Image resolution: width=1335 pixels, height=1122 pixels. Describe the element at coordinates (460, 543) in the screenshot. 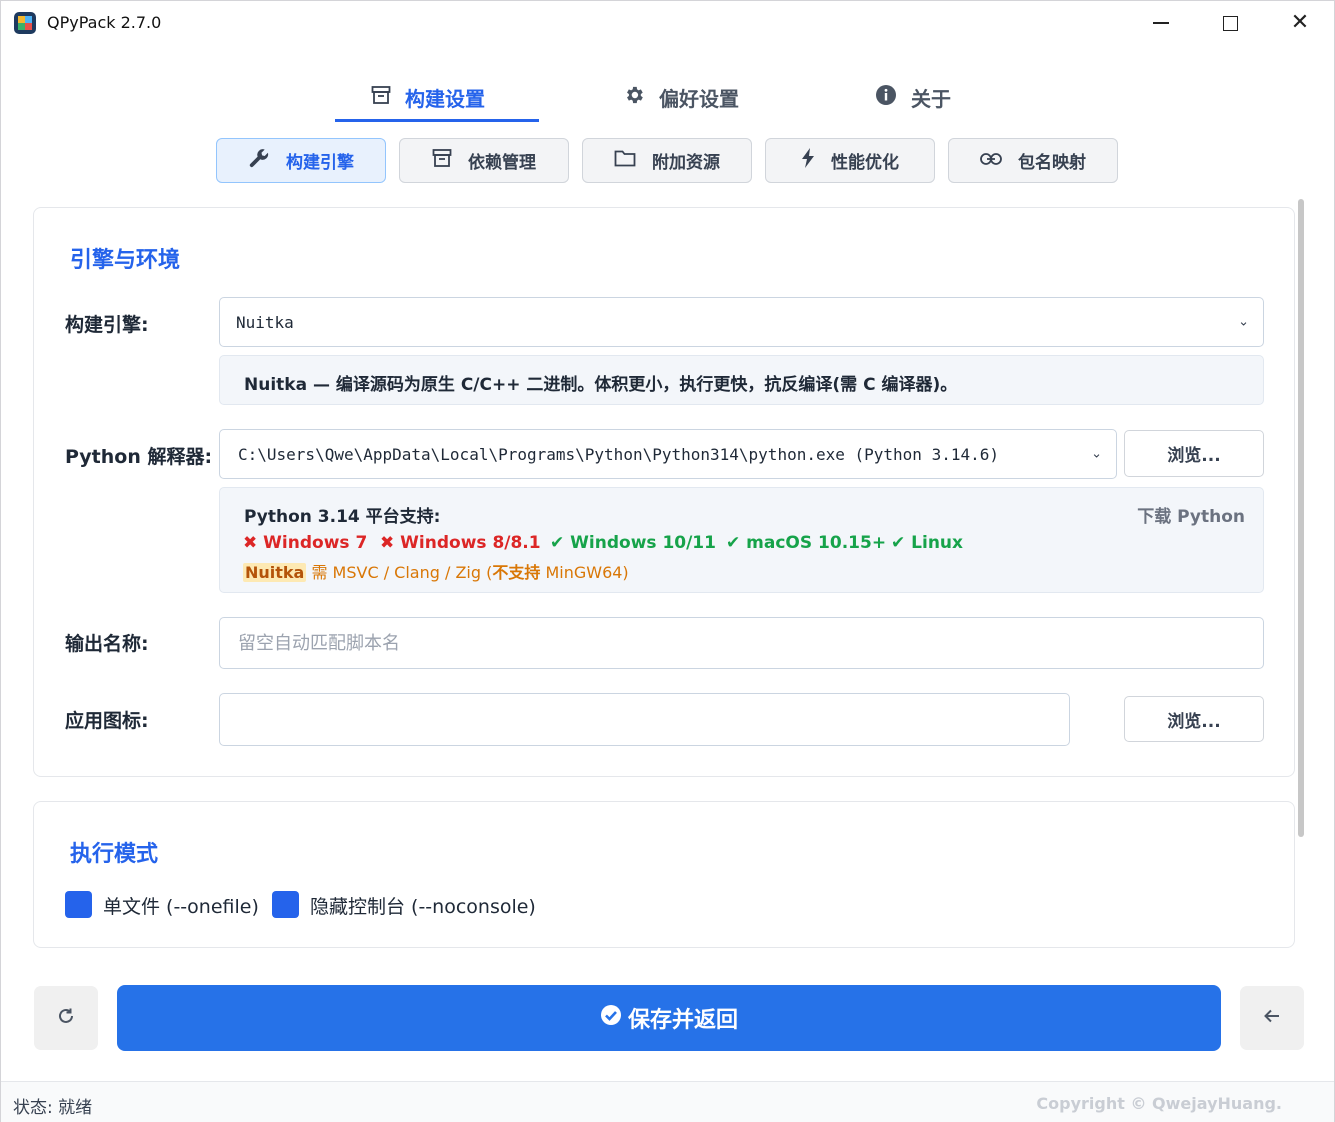

I see `platform-item: ✖ Windows 8/8.1` at that location.